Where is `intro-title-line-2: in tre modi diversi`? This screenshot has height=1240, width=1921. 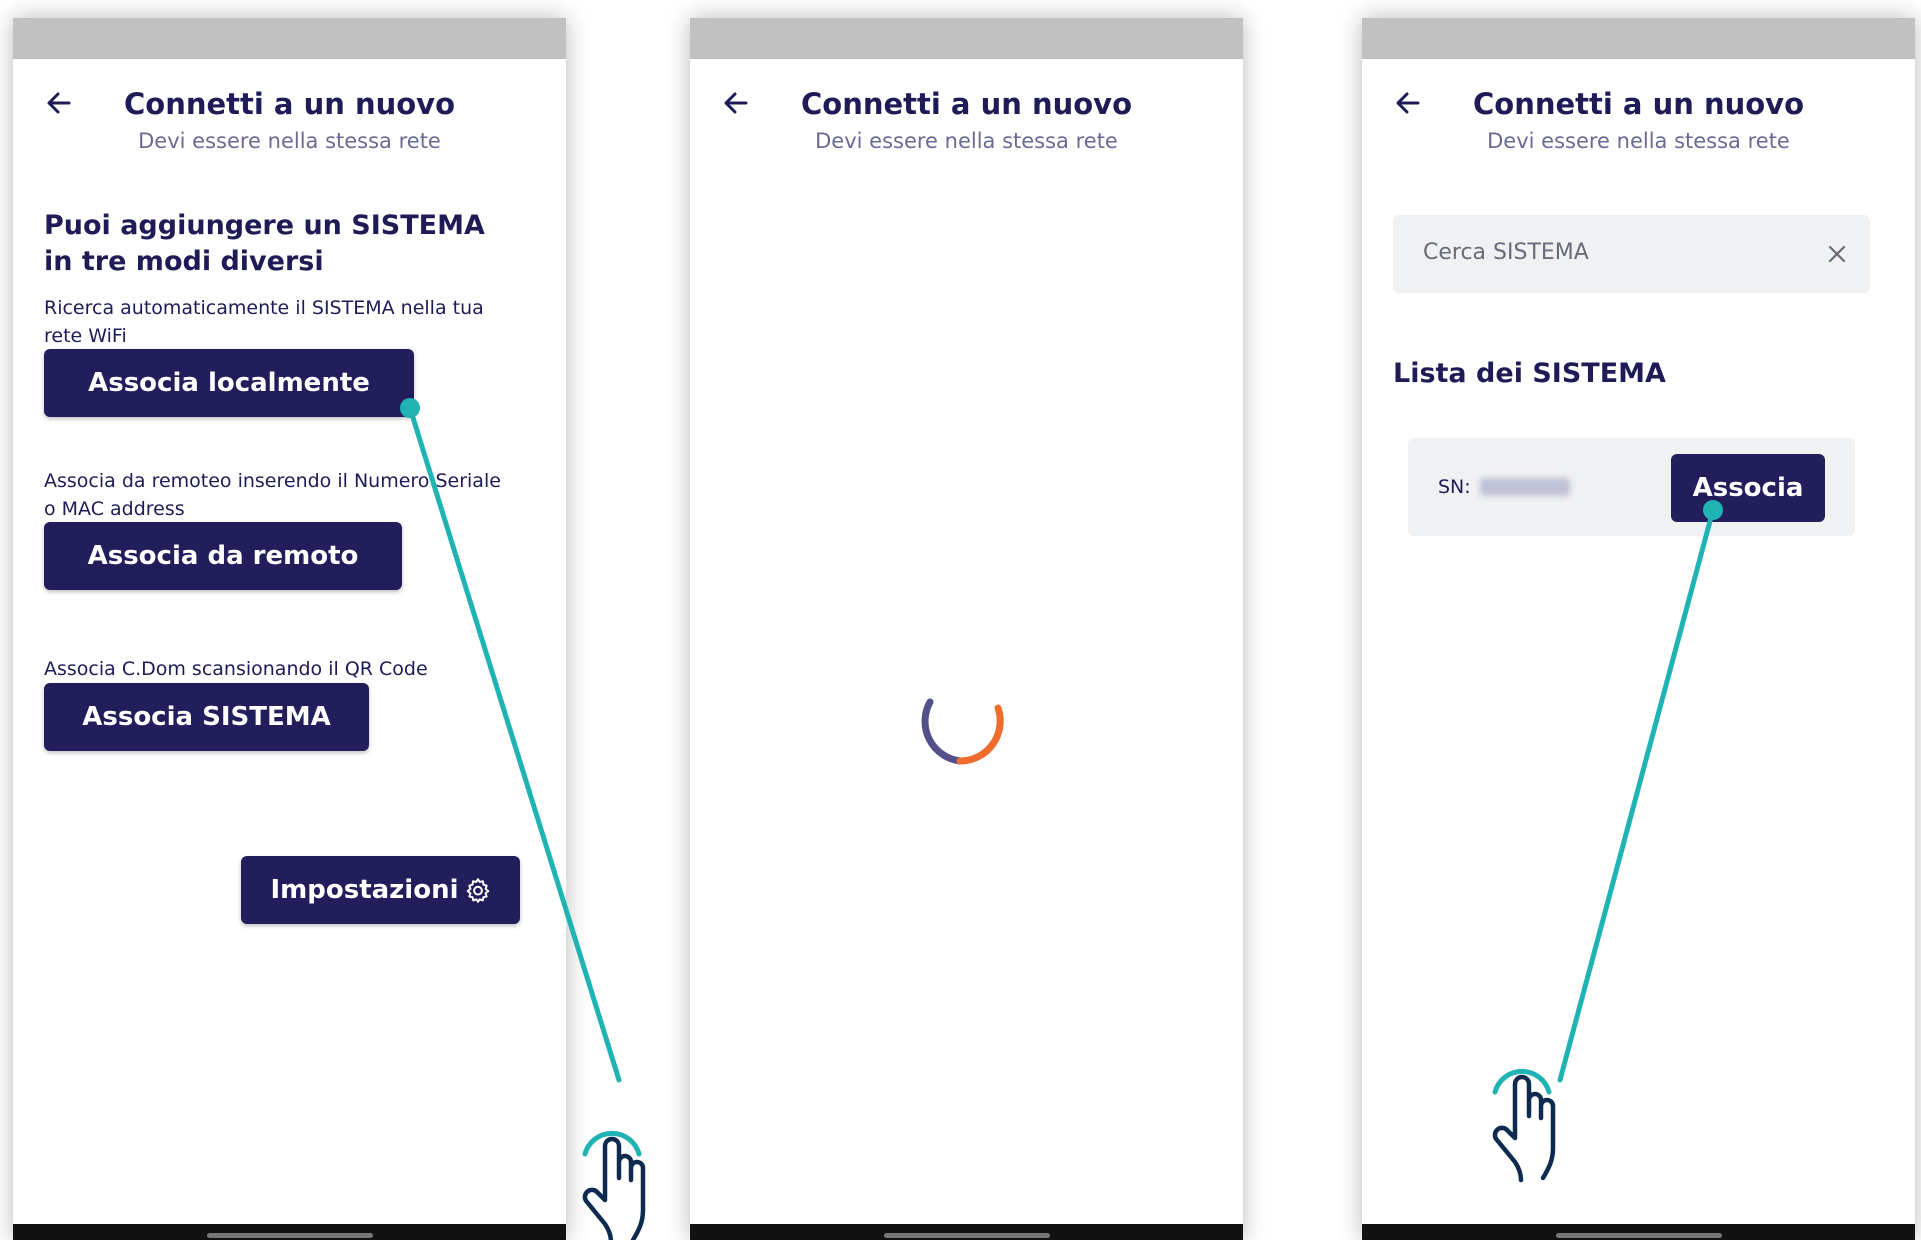
intro-title-line-2: in tre modi diversi is located at coordinates (184, 261).